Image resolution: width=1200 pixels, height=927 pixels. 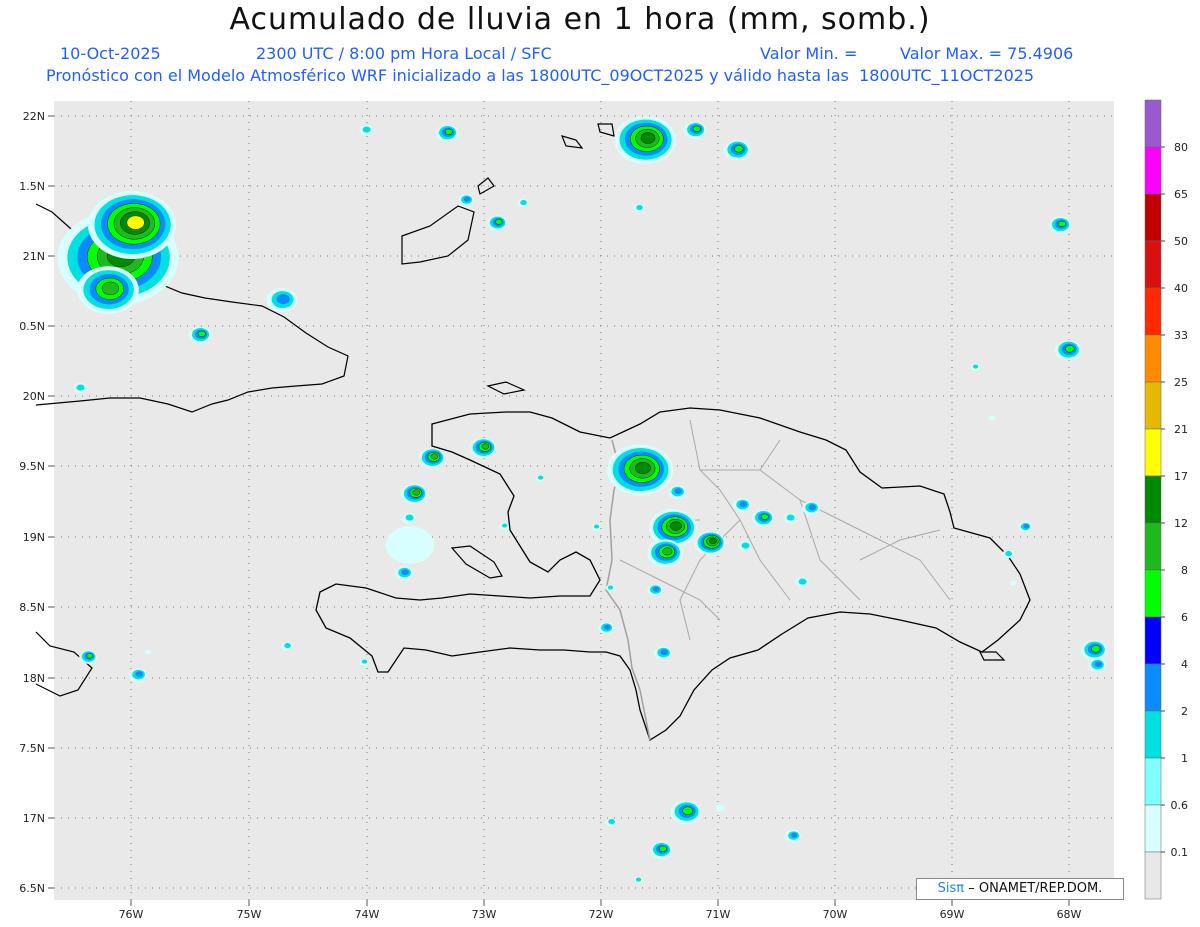 I want to click on colorbar-label: 0.1, so click(x=1180, y=852).